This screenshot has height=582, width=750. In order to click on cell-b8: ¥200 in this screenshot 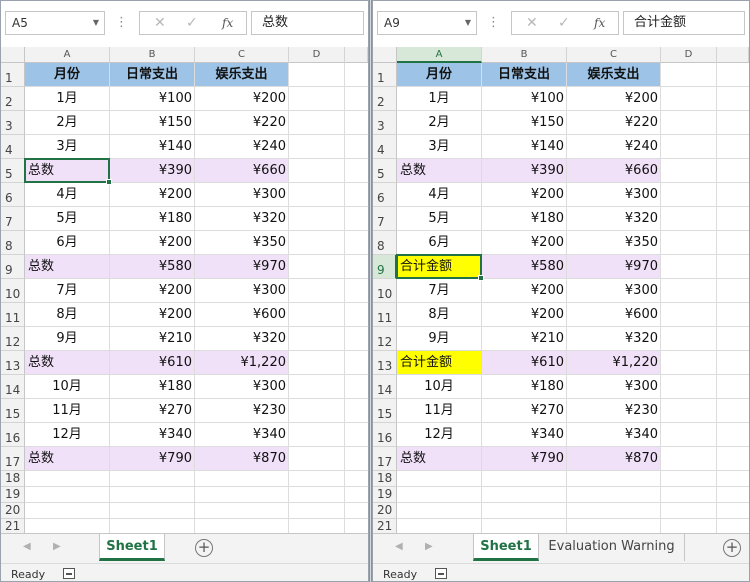, I will do `click(524, 243)`.